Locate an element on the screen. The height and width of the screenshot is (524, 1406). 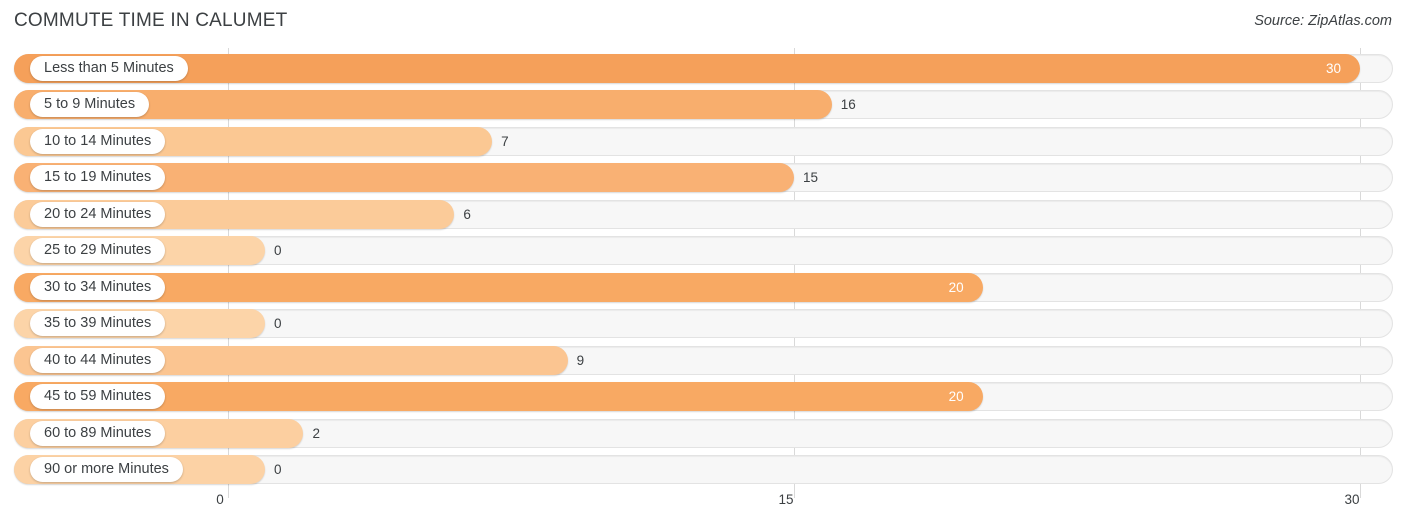
axis-tick-label: 0 is located at coordinates (220, 499).